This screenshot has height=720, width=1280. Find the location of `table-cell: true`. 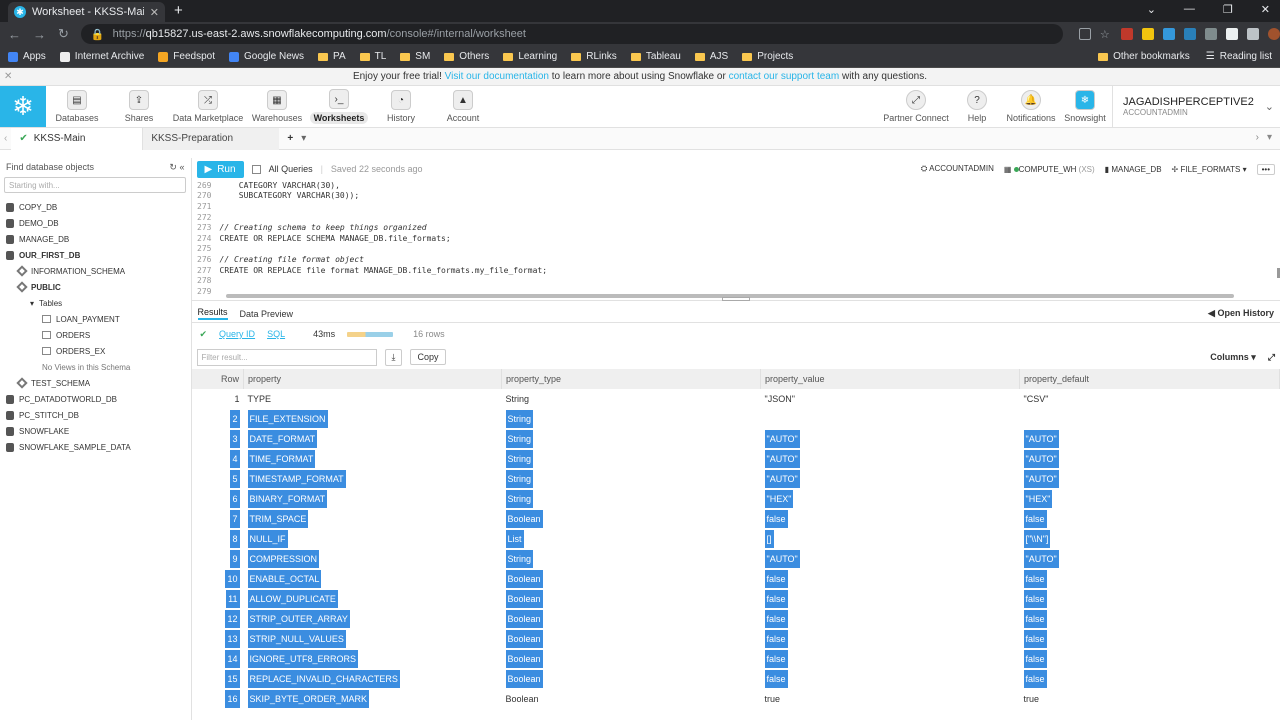

table-cell: true is located at coordinates (890, 699).